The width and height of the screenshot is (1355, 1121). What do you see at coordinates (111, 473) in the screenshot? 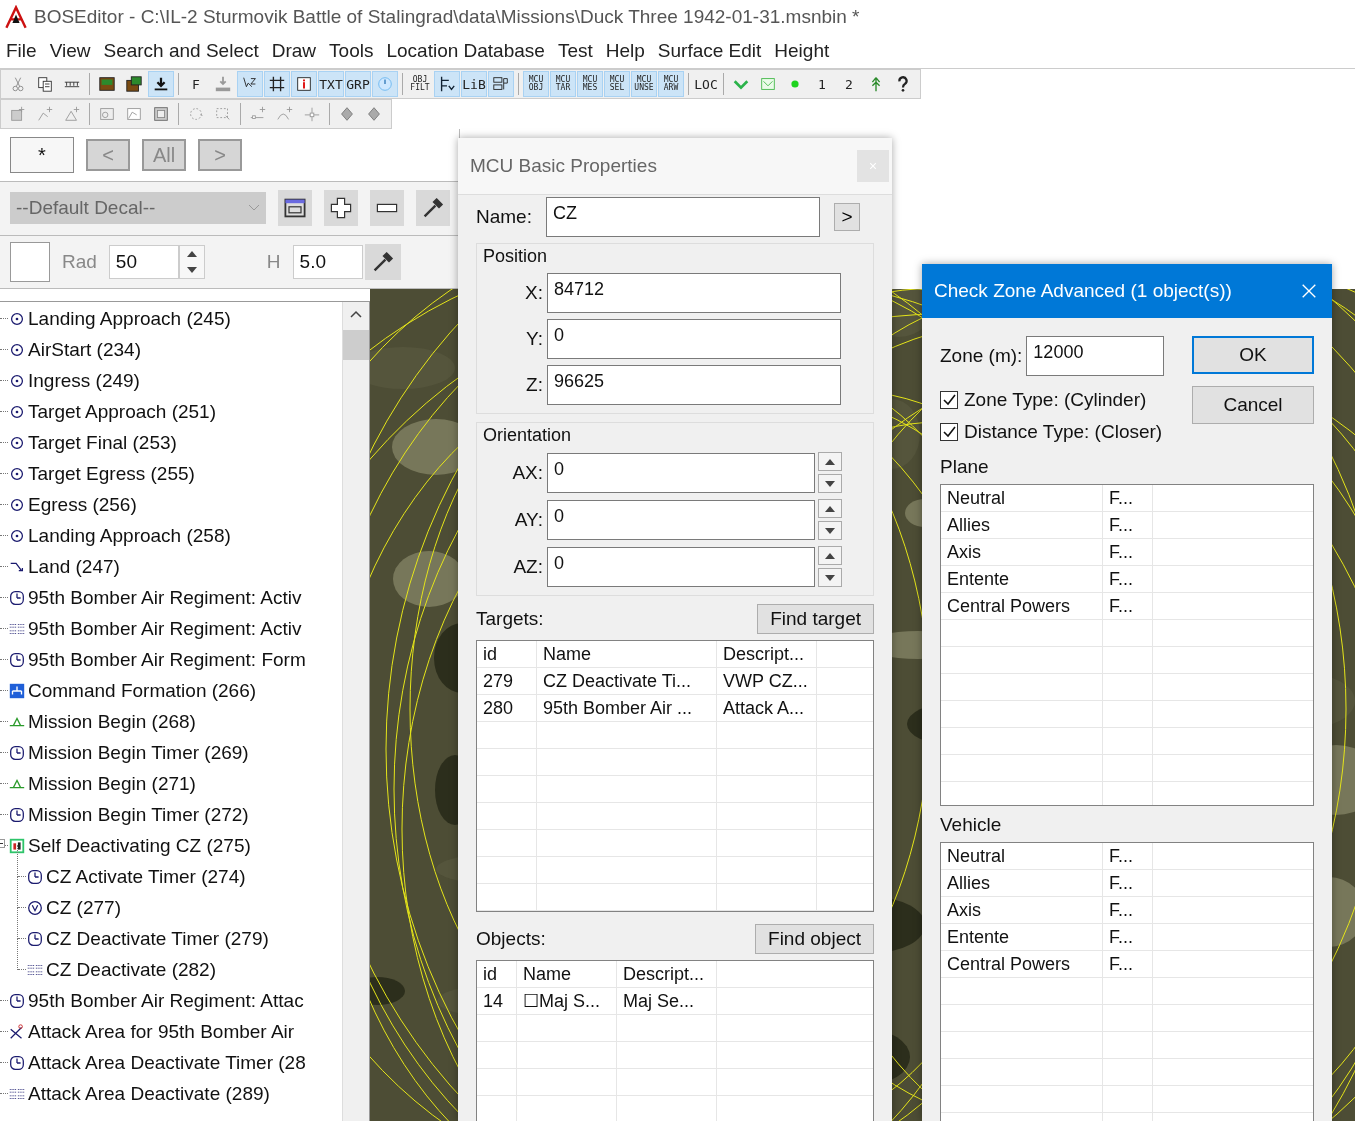
I see `tree-item: Target Egress (255)` at bounding box center [111, 473].